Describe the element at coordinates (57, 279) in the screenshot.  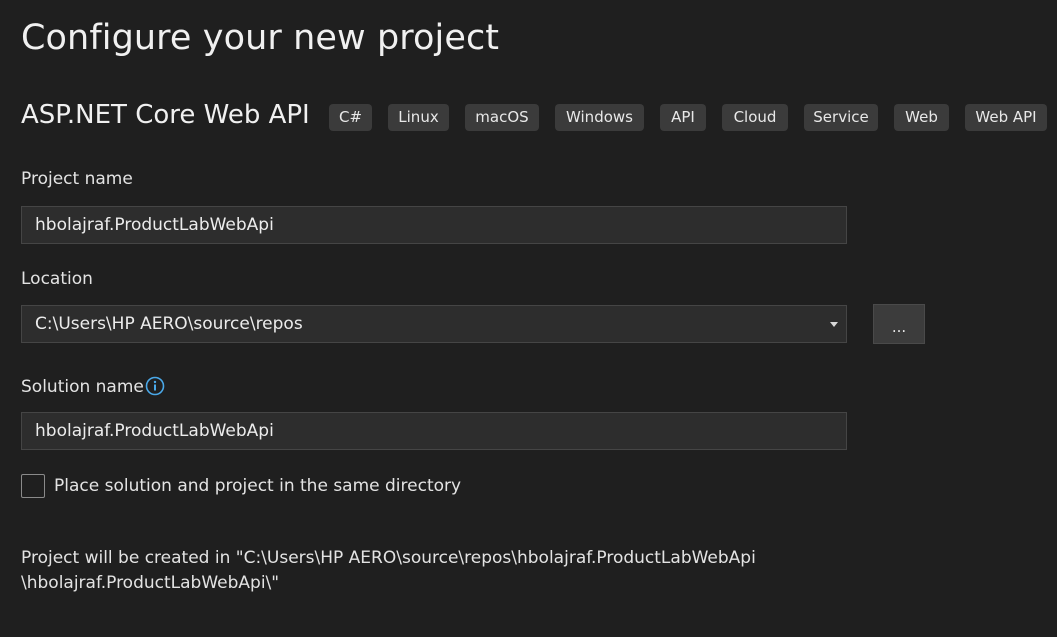
I see `location-label: Location` at that location.